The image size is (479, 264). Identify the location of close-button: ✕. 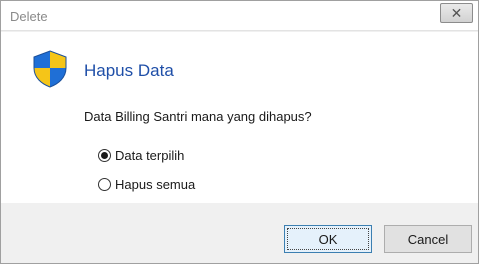
(456, 13).